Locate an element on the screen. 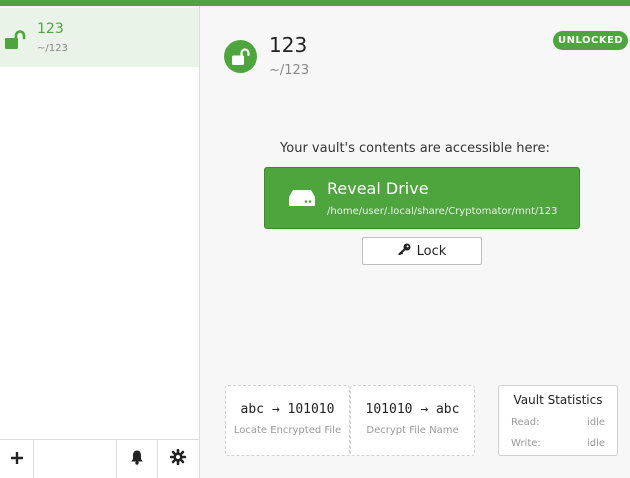 The width and height of the screenshot is (630, 478). gear-icon is located at coordinates (178, 458).